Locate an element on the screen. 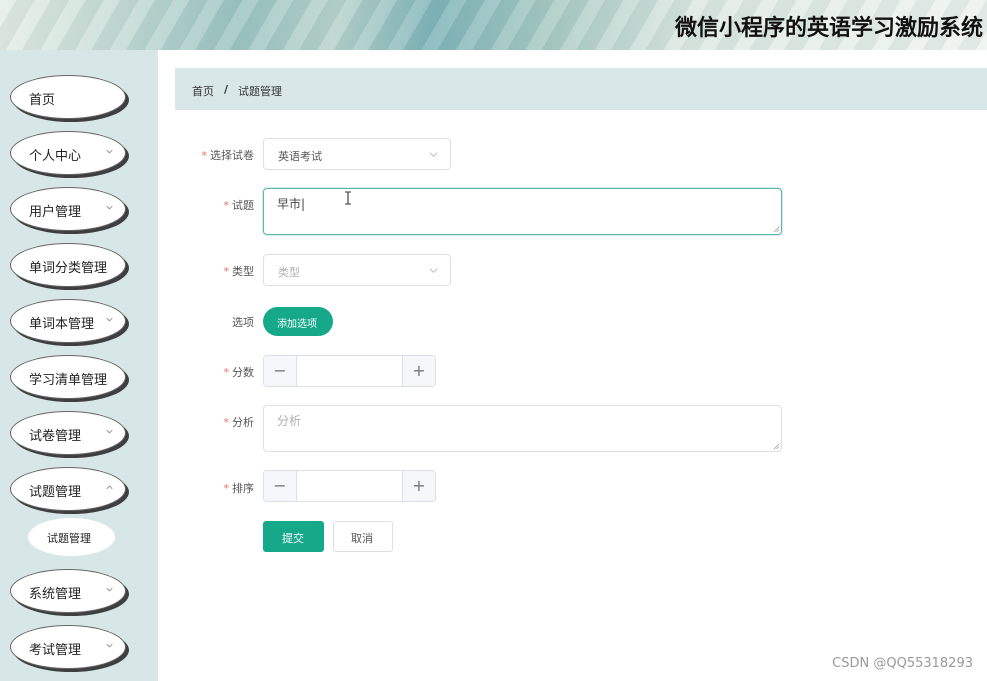 This screenshot has height=681, width=987. submit-button: 提交 is located at coordinates (293, 536).